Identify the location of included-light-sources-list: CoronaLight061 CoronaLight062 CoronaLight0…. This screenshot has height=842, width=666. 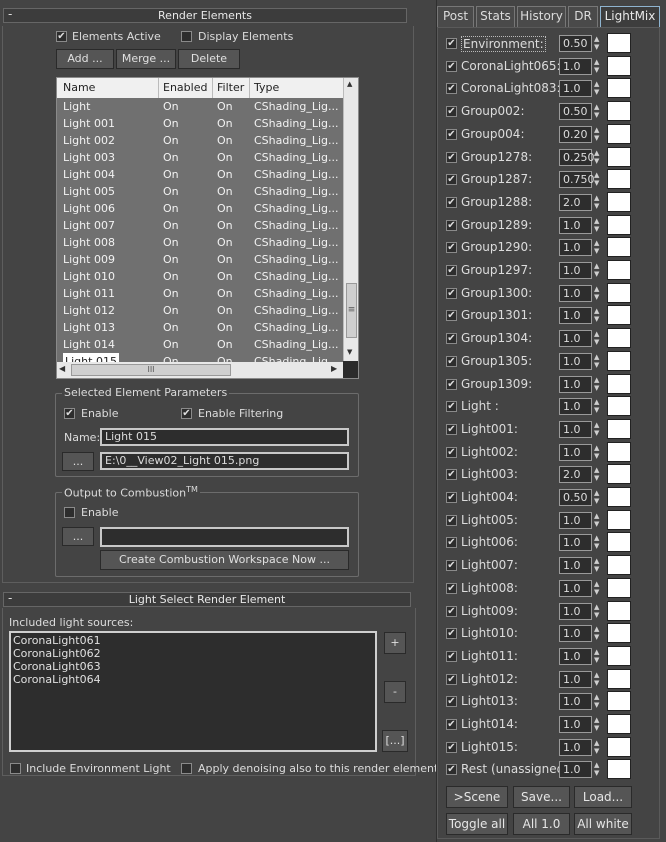
(193, 691).